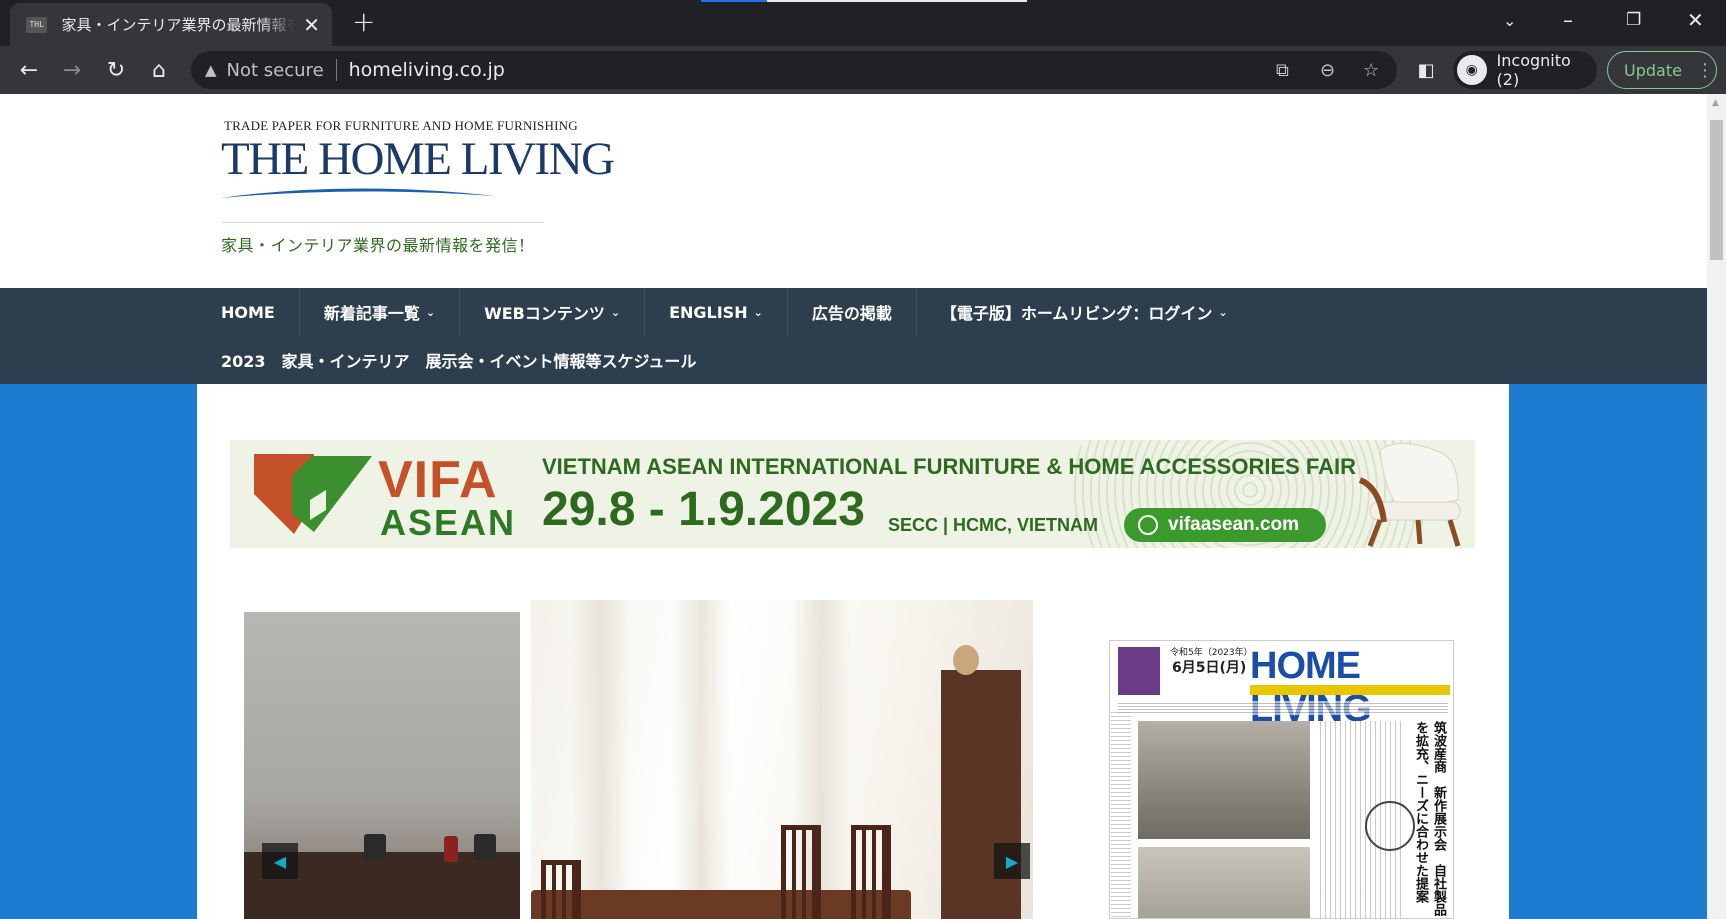 This screenshot has height=919, width=1726. I want to click on triangle-left-icon: ◀, so click(280, 861).